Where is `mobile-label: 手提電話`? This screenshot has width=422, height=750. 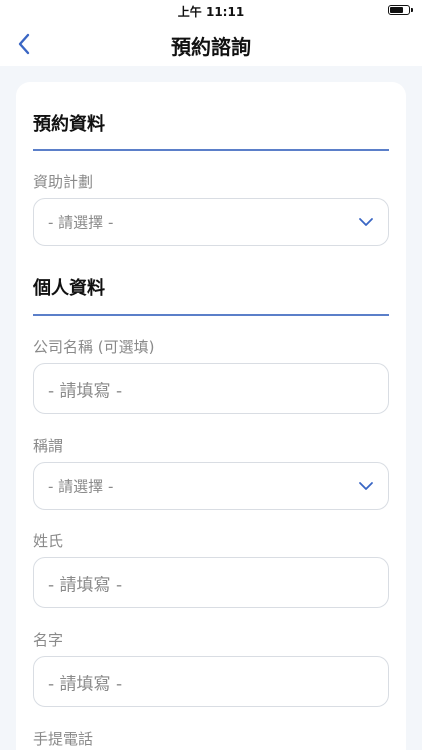 mobile-label: 手提電話 is located at coordinates (63, 739).